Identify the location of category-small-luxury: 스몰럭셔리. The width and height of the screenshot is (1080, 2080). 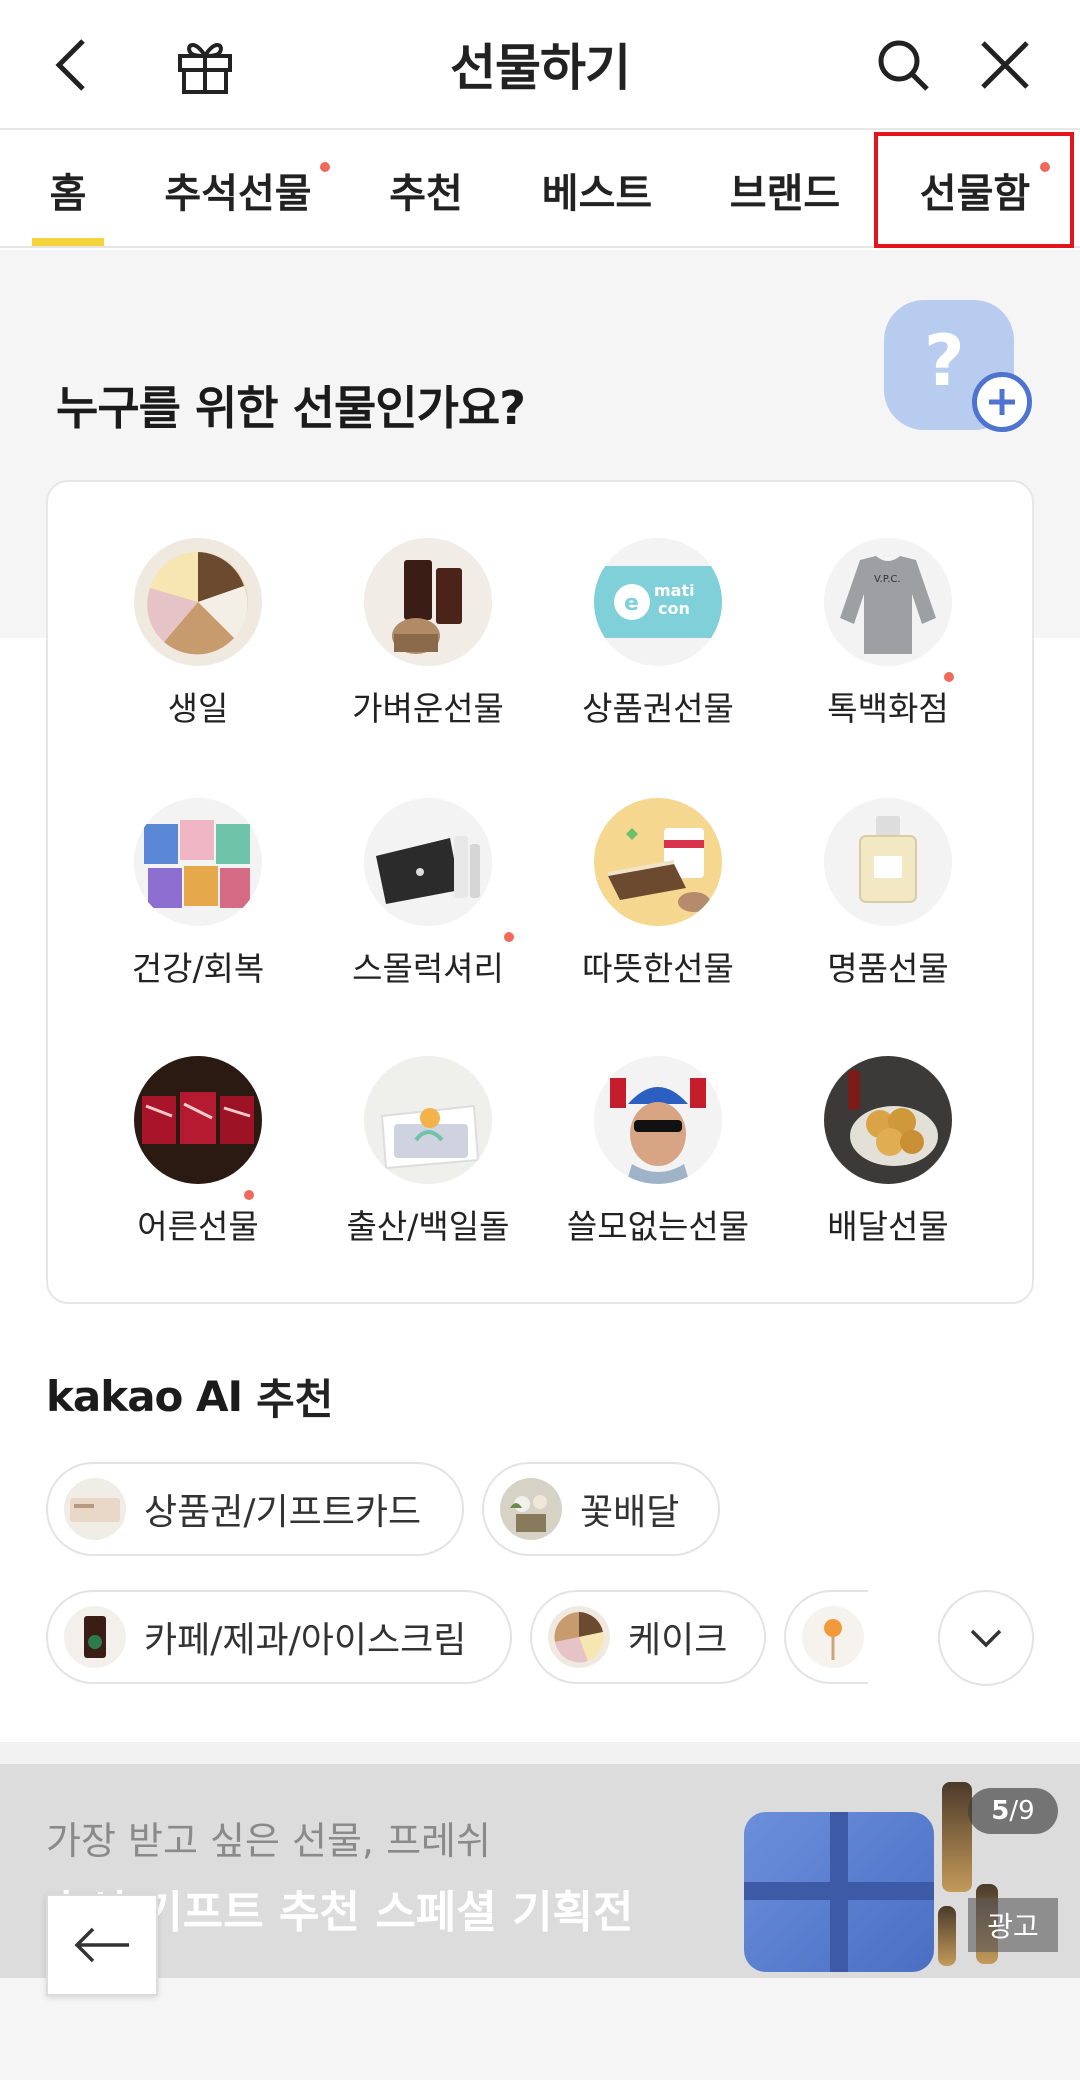
(428, 898).